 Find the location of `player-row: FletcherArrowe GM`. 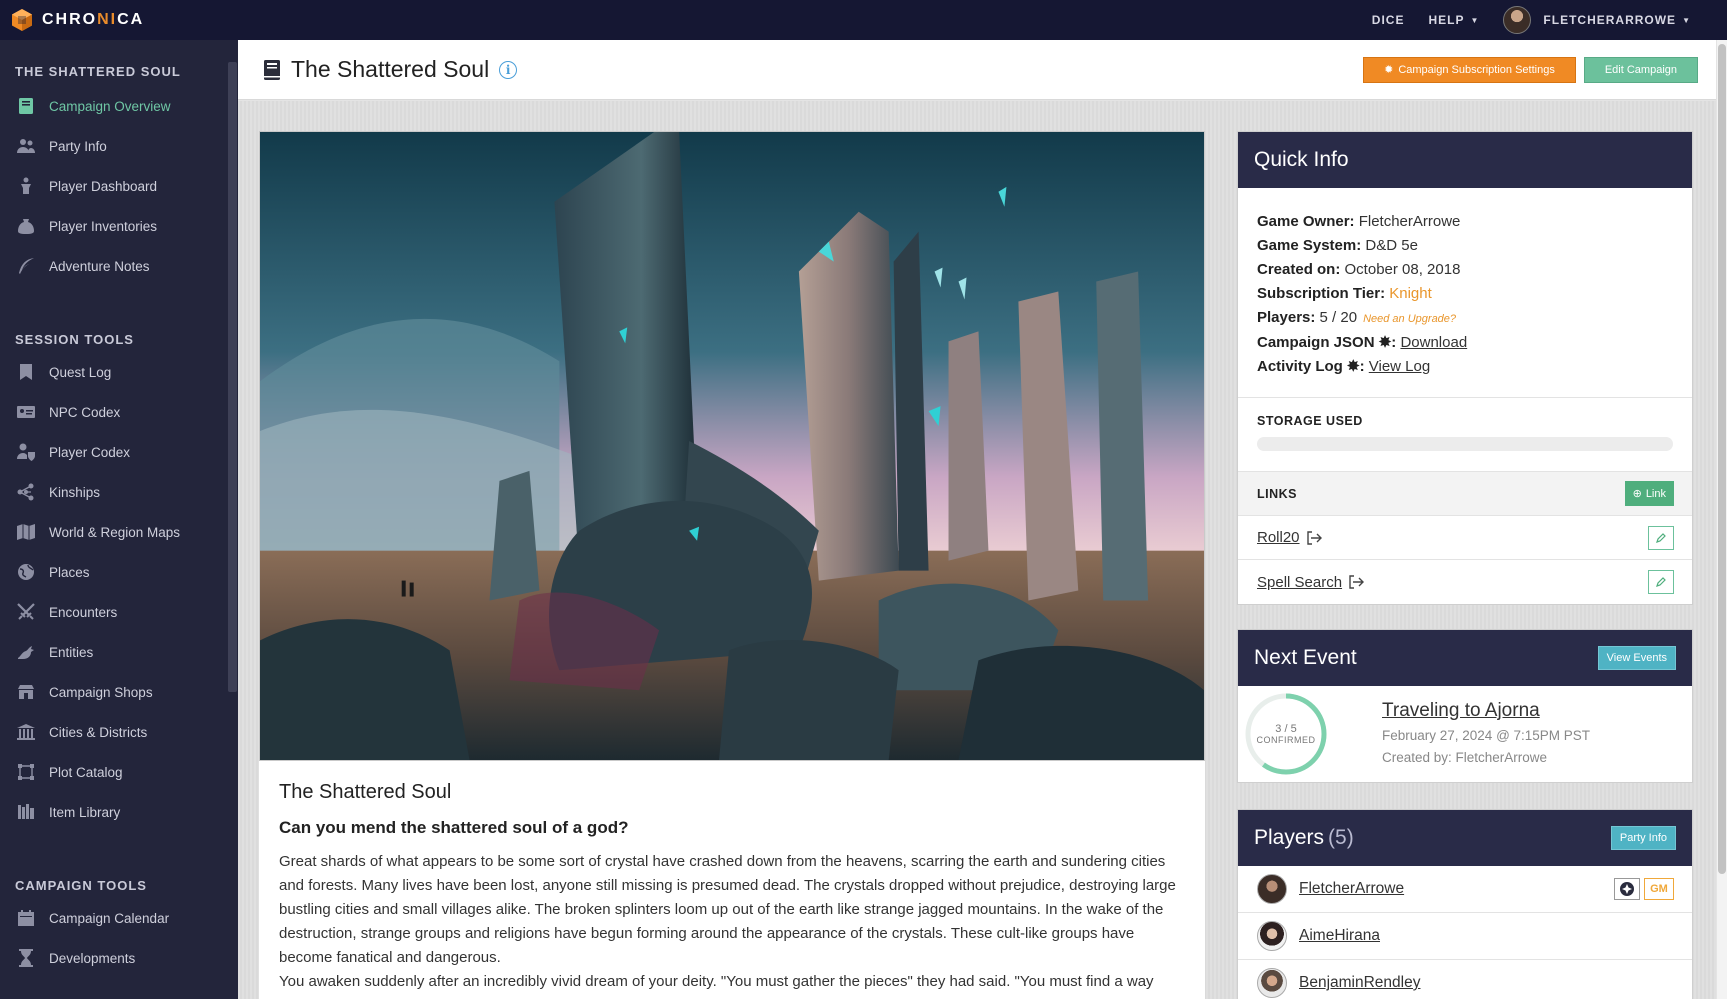

player-row: FletcherArrowe GM is located at coordinates (1465, 889).